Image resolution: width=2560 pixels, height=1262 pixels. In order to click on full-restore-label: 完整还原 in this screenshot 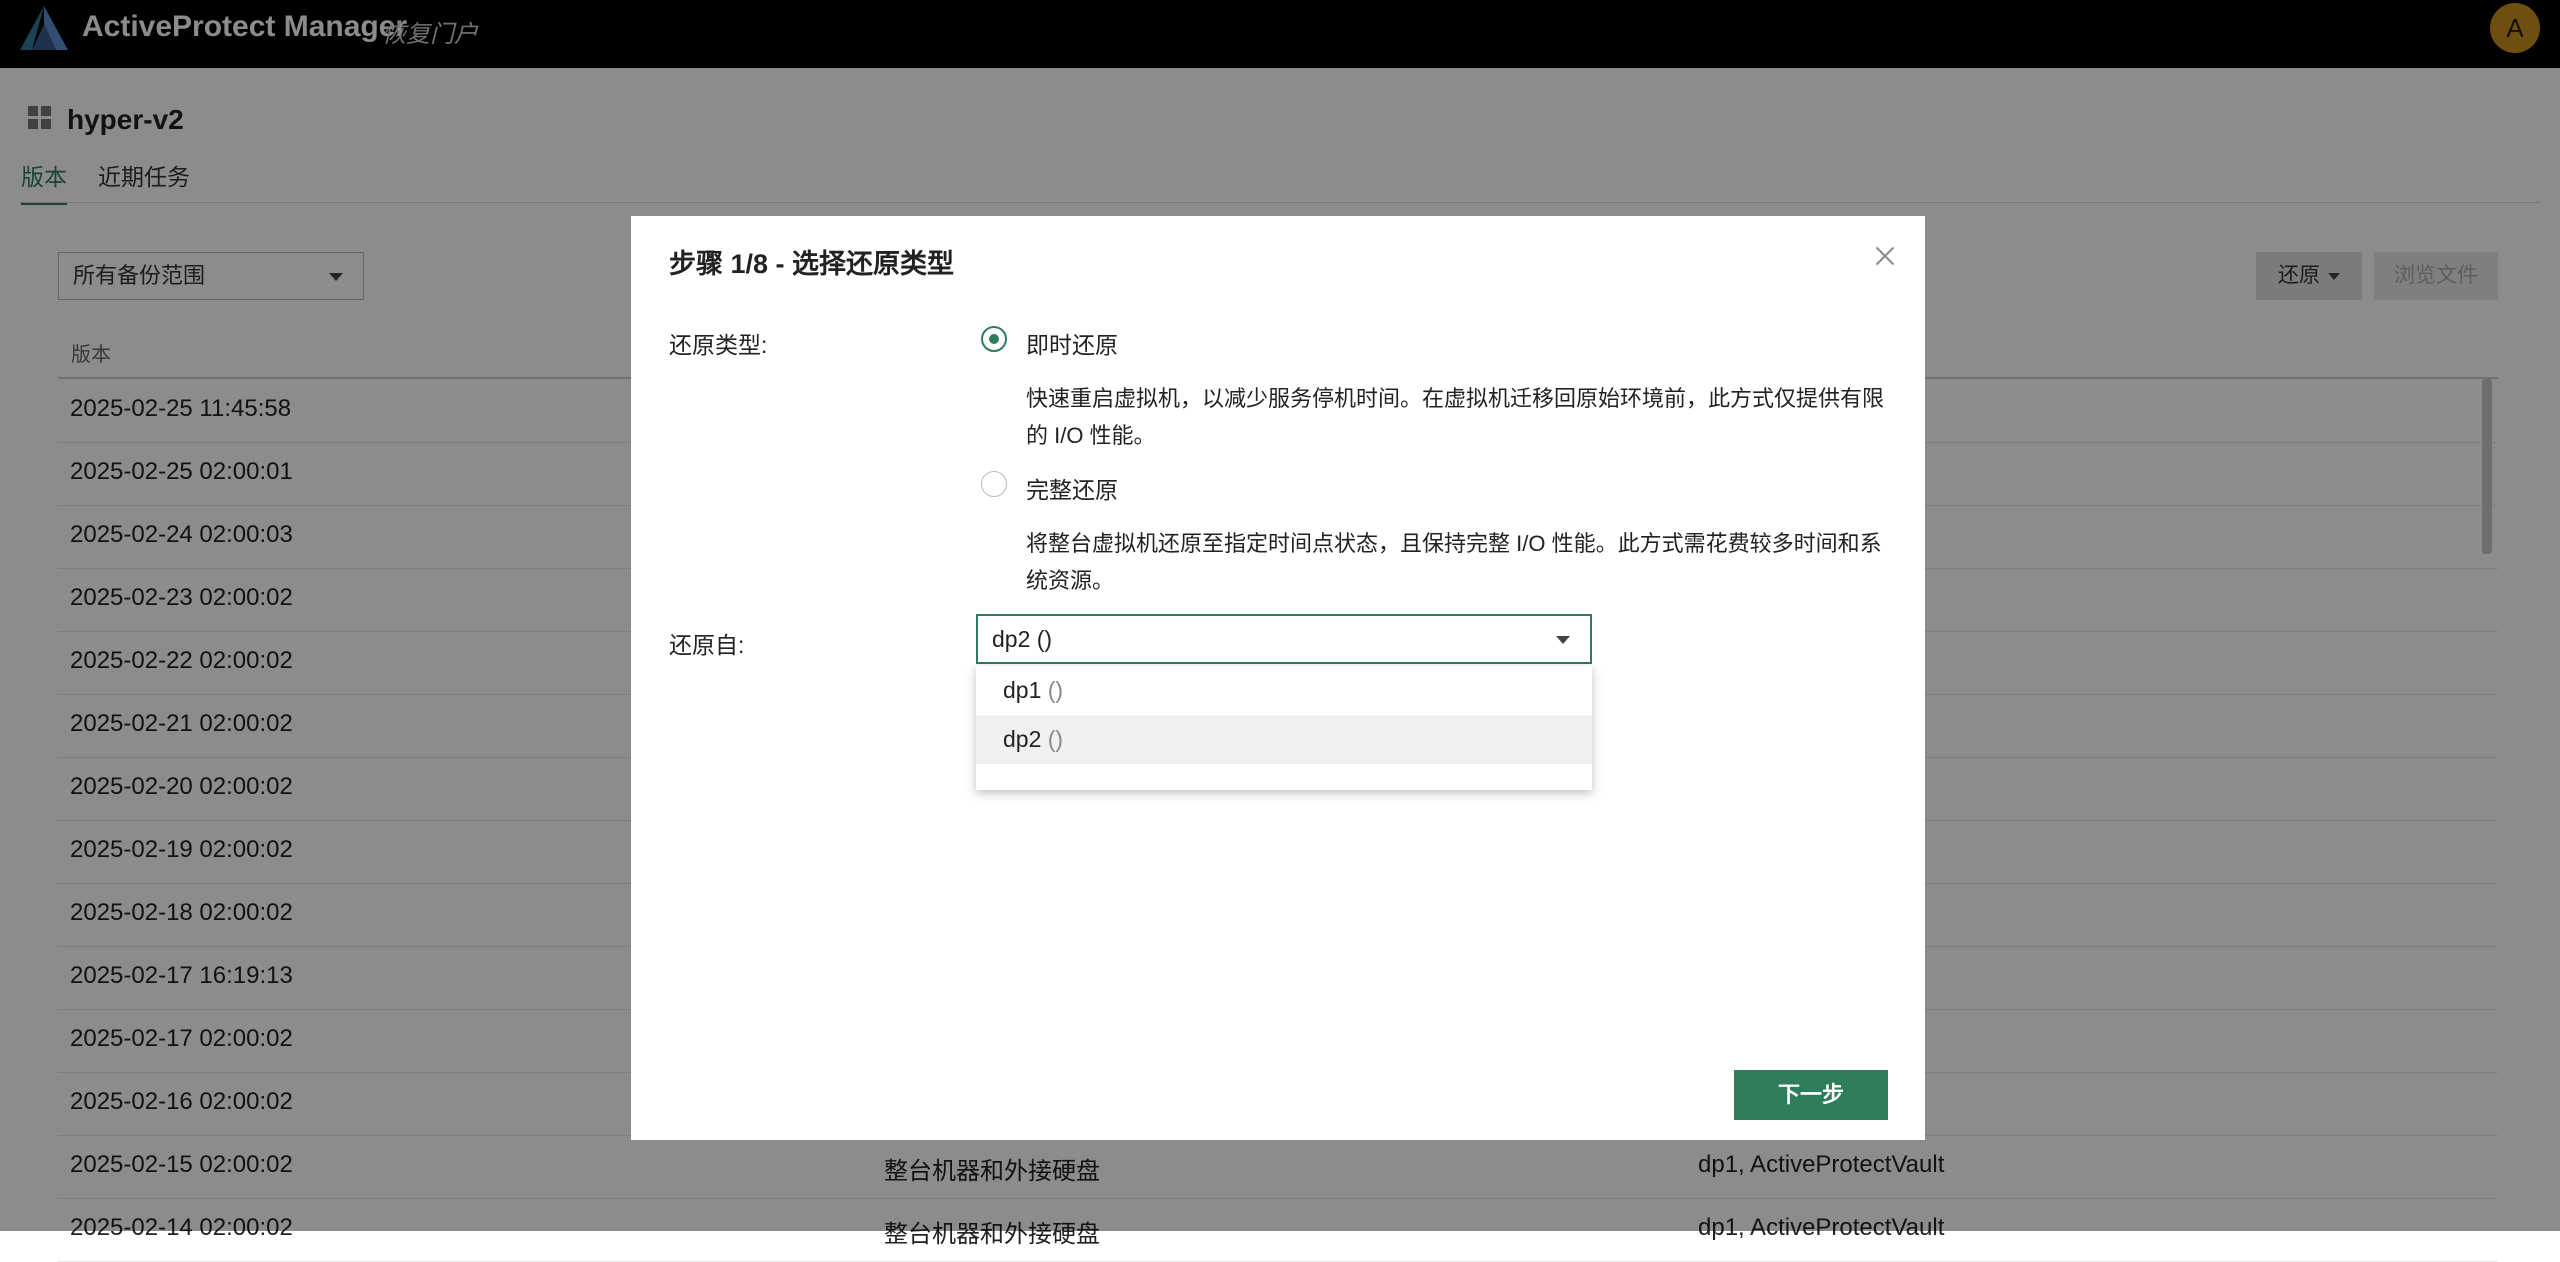, I will do `click(1072, 488)`.